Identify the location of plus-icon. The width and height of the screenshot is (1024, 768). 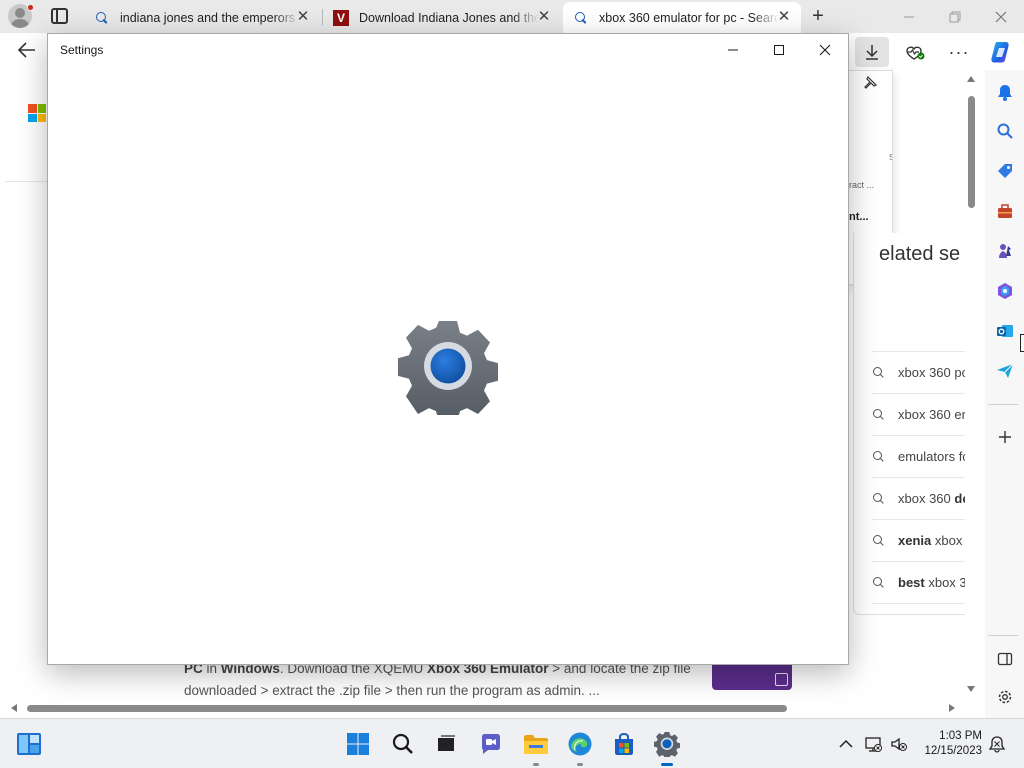
(1005, 437).